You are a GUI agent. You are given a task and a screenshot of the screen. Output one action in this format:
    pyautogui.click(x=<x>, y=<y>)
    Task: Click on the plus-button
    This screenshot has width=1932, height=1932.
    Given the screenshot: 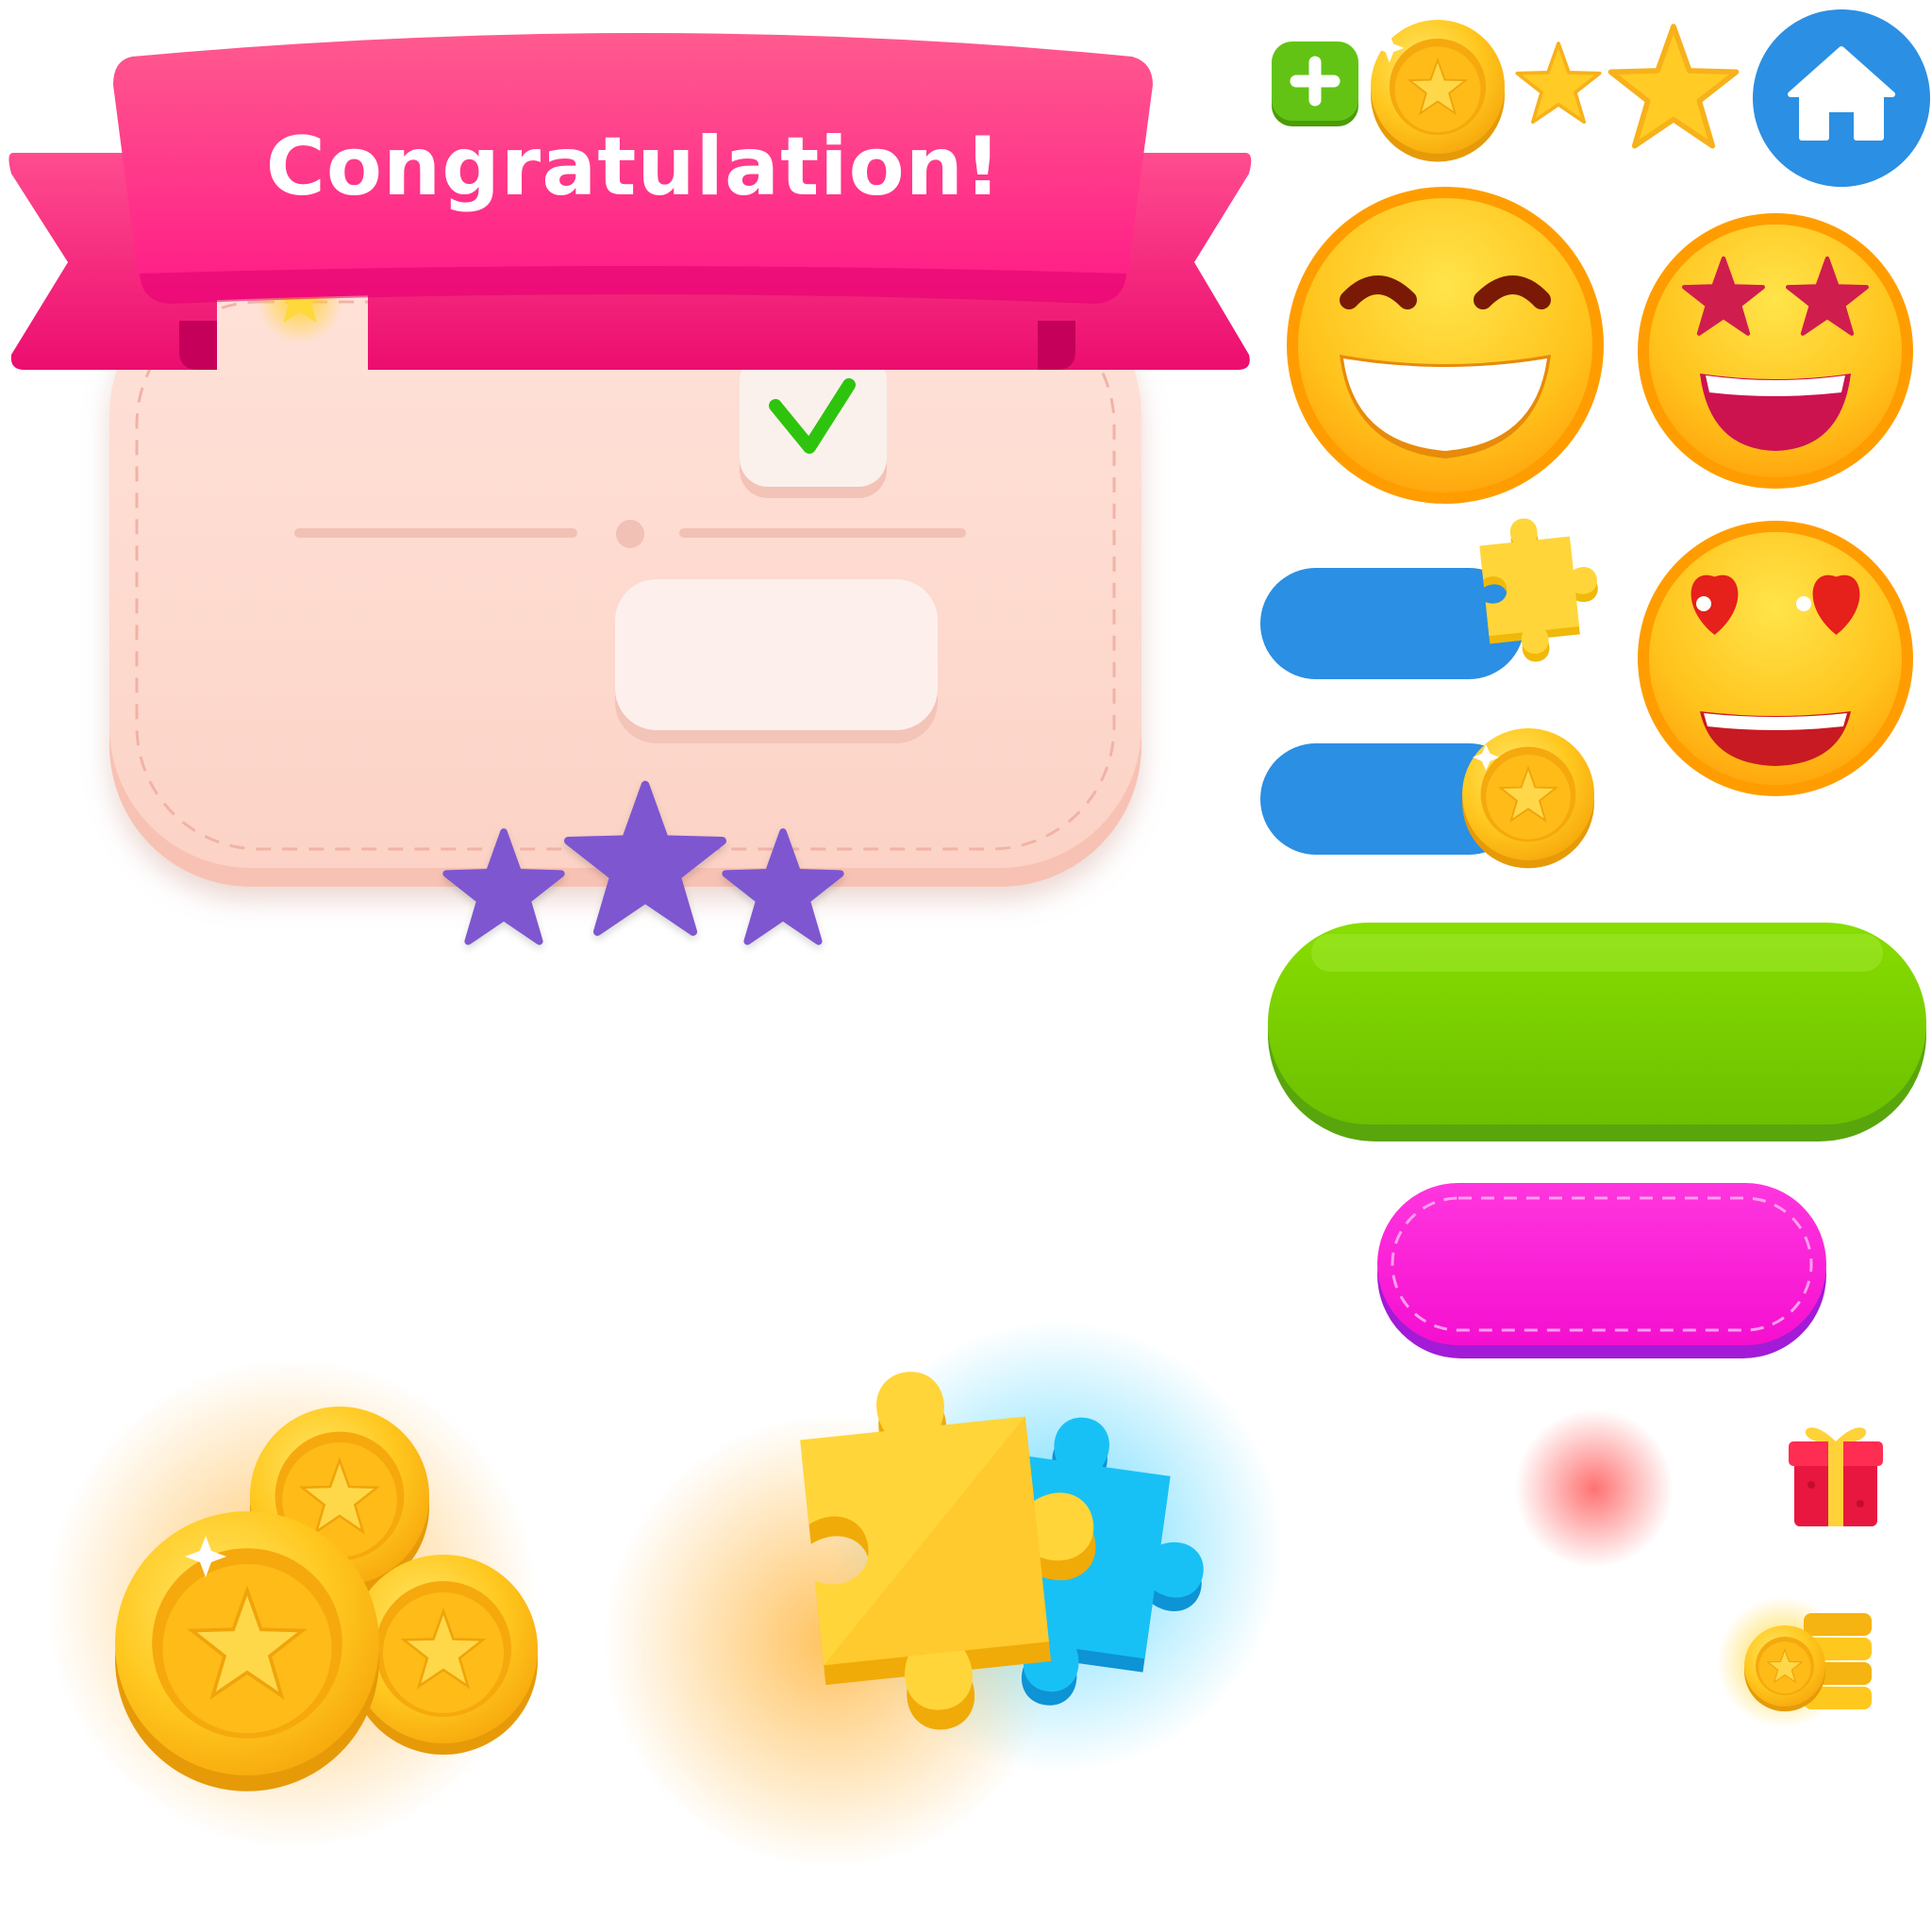 What is the action you would take?
    pyautogui.click(x=1315, y=84)
    